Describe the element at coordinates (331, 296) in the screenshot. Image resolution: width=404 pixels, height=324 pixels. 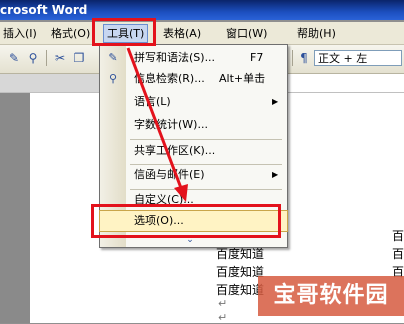
I see `watermark-text: 宝哥软件园` at that location.